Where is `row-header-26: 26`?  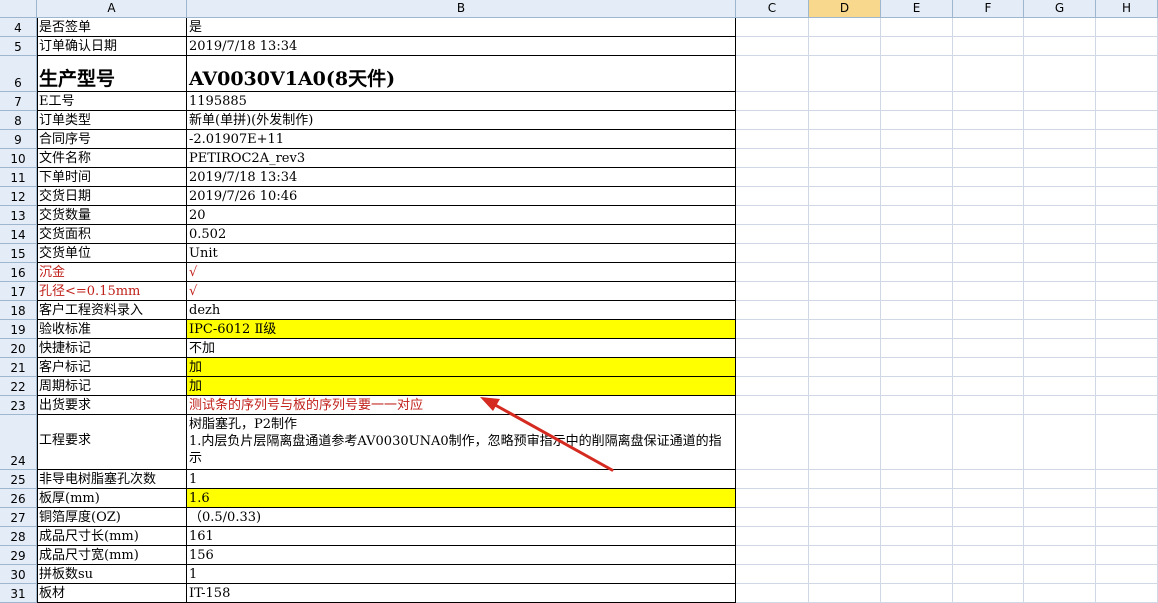
row-header-26: 26 is located at coordinates (18, 498).